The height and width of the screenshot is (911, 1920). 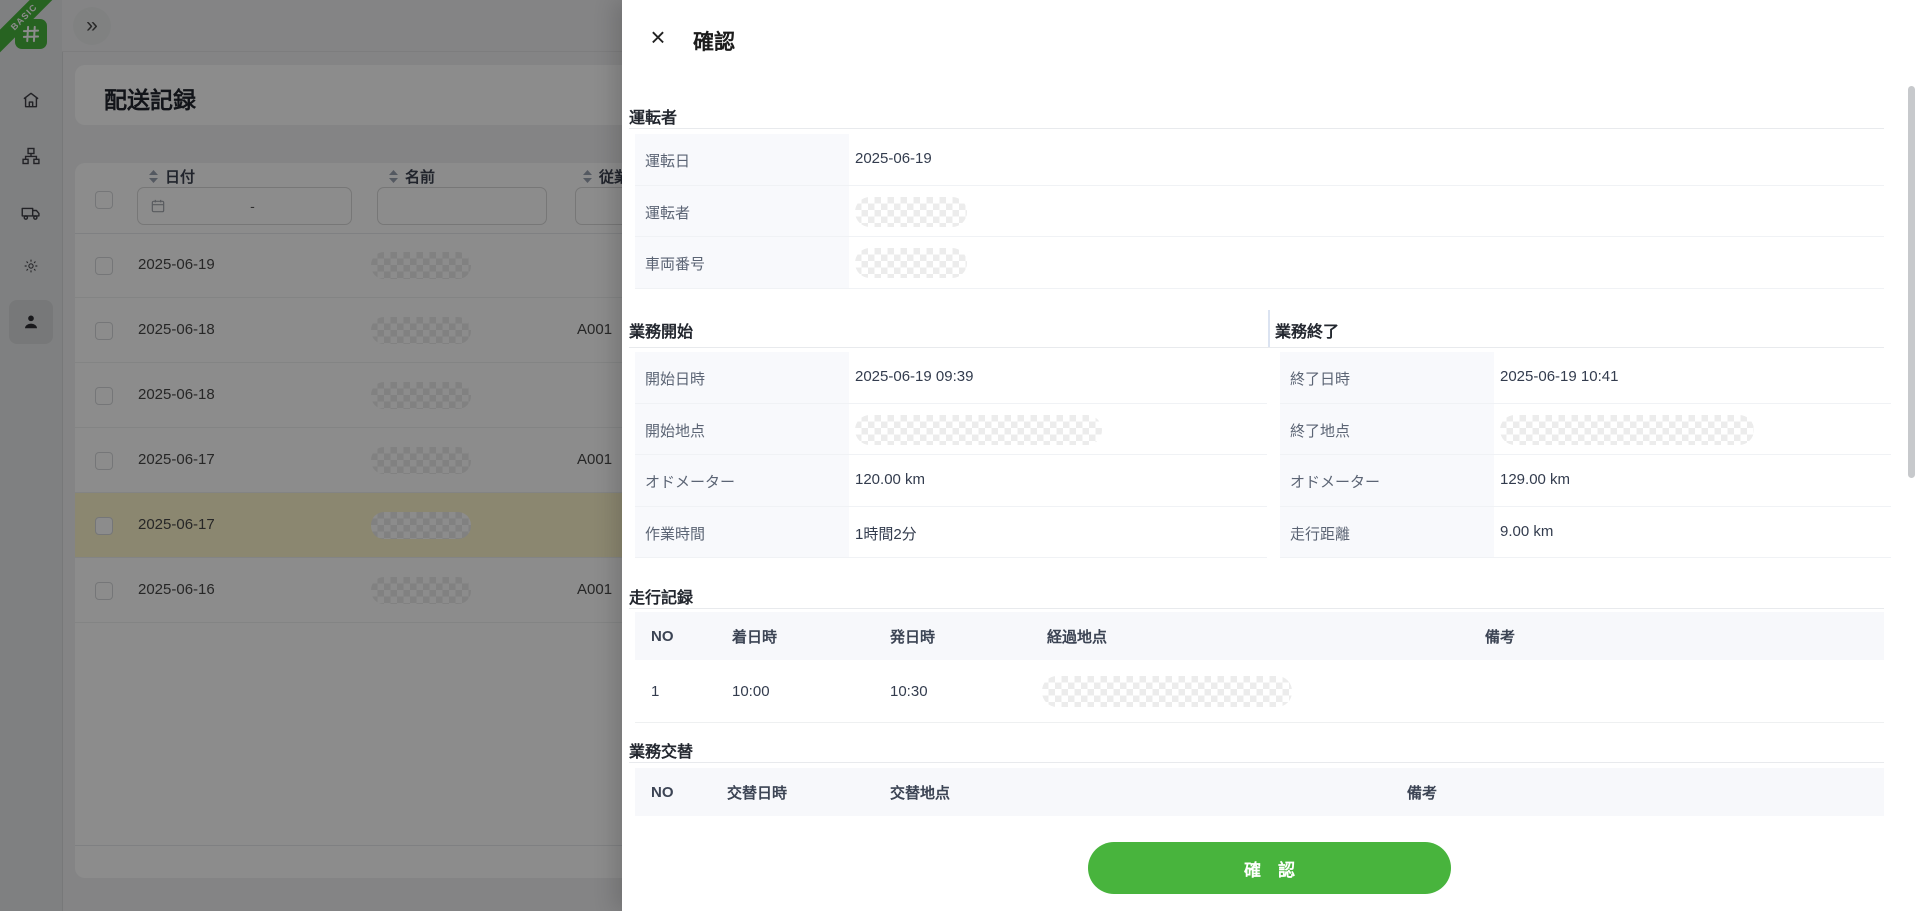 What do you see at coordinates (742, 531) in the screenshot?
I see `field-label: 作業時間` at bounding box center [742, 531].